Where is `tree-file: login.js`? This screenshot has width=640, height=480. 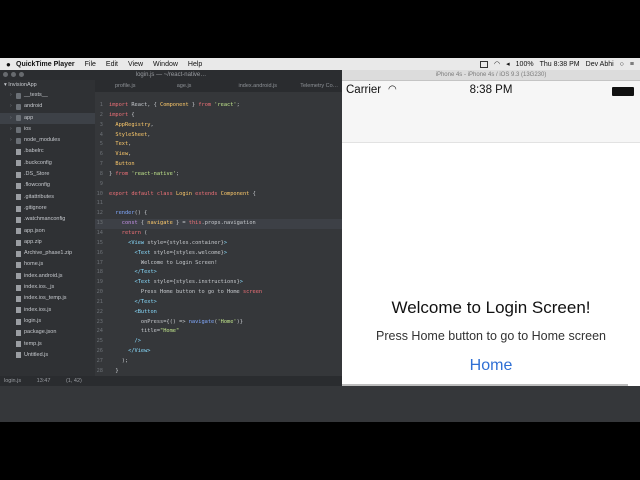
tree-file: login.js is located at coordinates (47, 321).